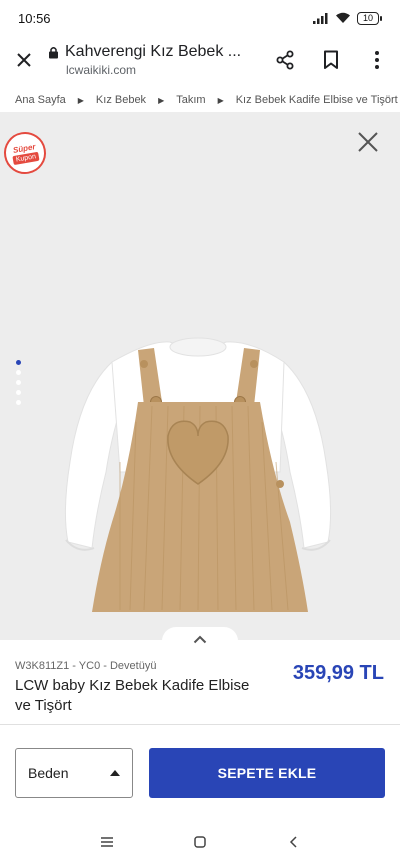 This screenshot has width=400, height=866. Describe the element at coordinates (338, 673) in the screenshot. I see `product-price: 359,99 TL` at that location.